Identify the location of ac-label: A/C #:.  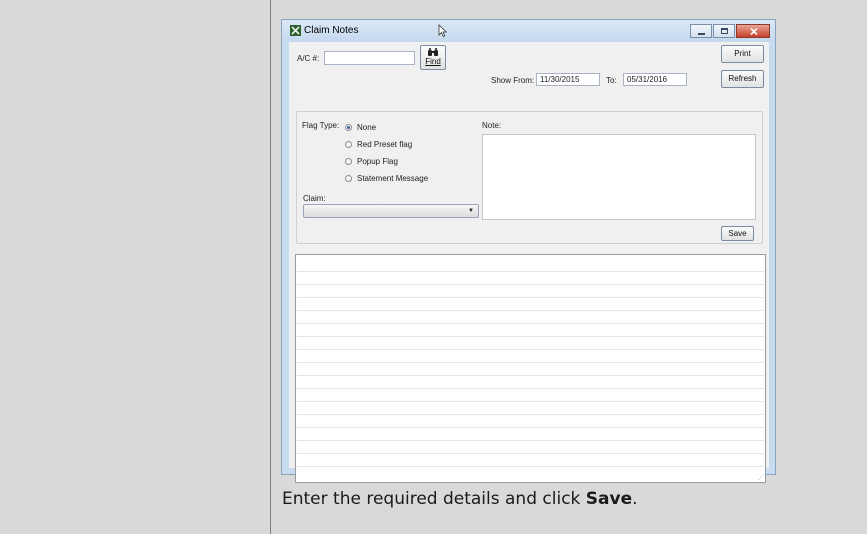
(308, 58).